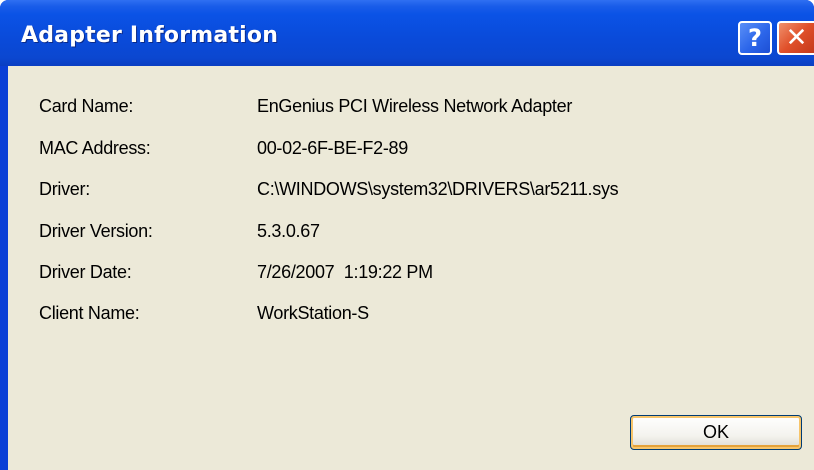  Describe the element at coordinates (411, 150) in the screenshot. I see `info-row-mac-address: MAC Address: 00-02-6F-BE-F2-89` at that location.